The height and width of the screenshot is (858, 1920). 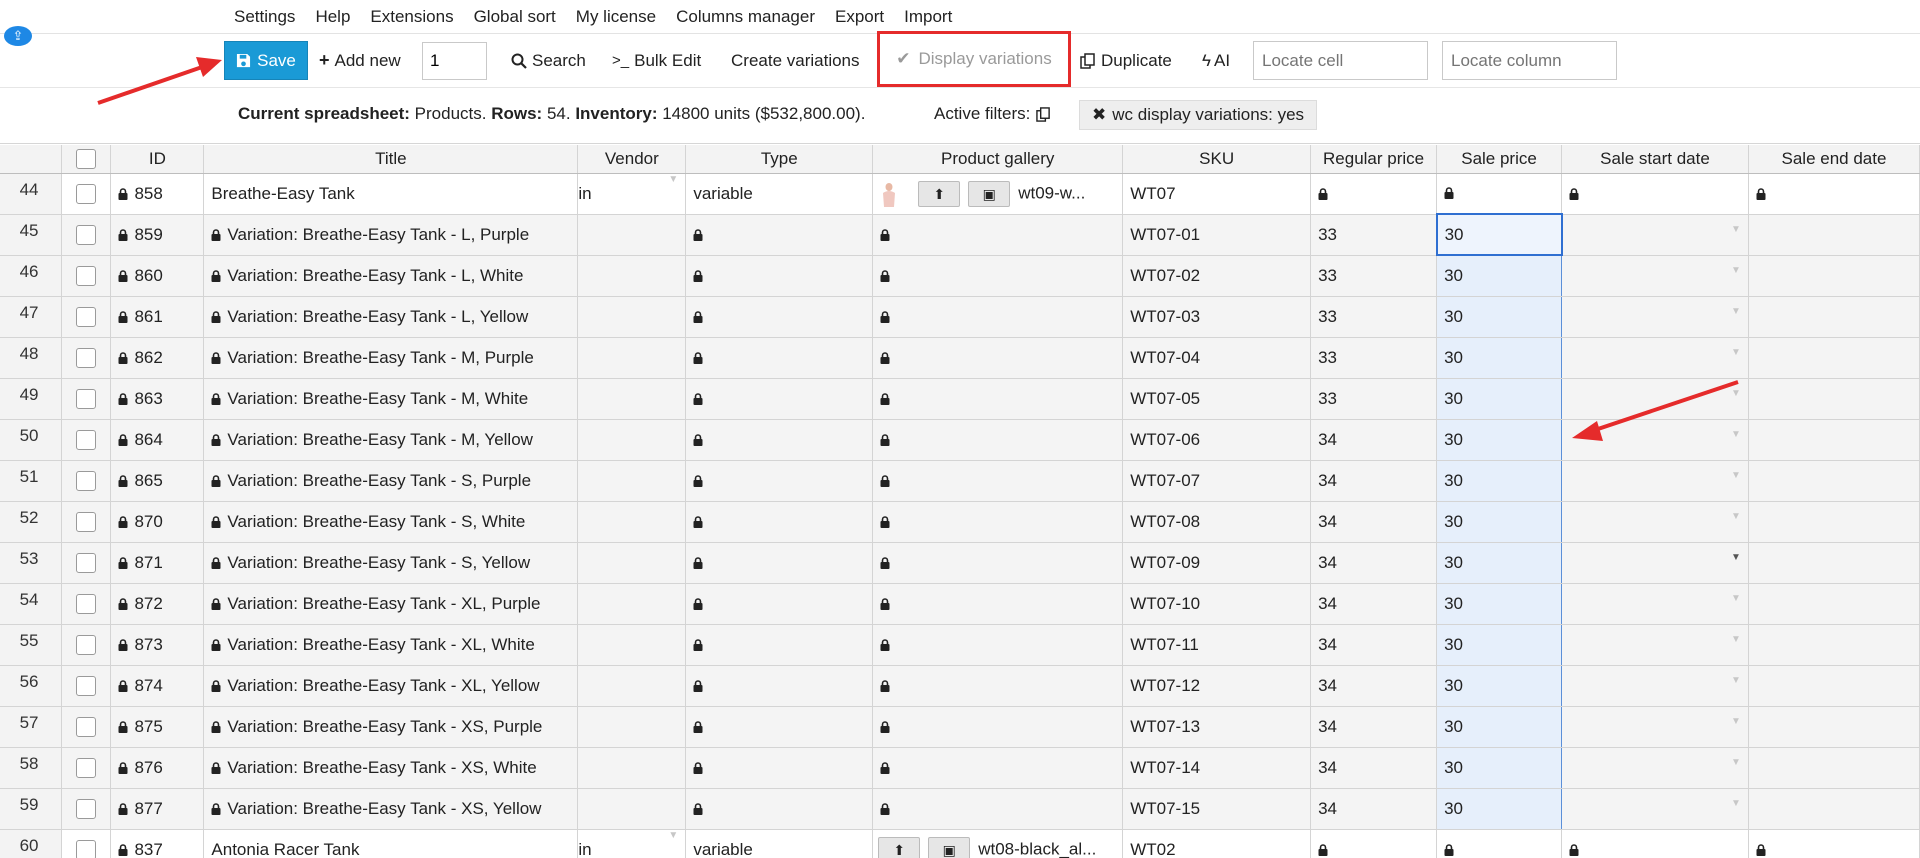 I want to click on id-cell: 861, so click(x=157, y=317).